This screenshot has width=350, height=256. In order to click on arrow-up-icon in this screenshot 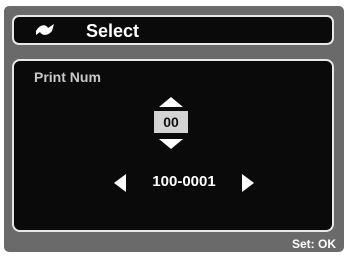, I will do `click(171, 102)`.